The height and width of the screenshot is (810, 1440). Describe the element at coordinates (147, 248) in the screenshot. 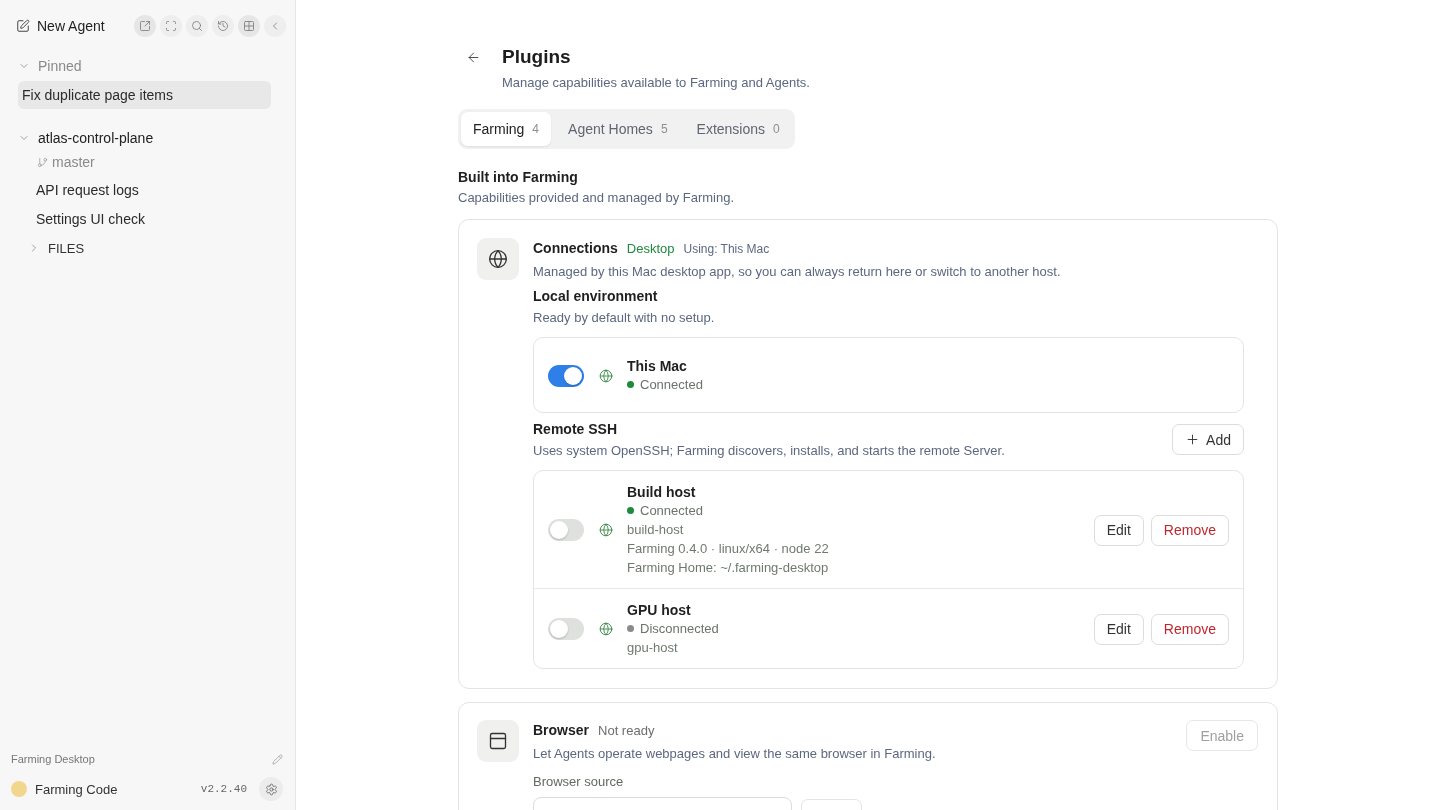

I see `files-header: FILES` at that location.